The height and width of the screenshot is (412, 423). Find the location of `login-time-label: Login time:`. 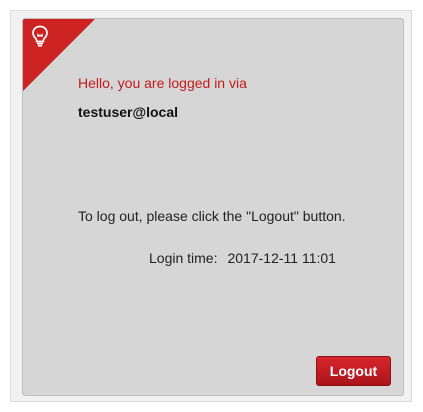

login-time-label: Login time: is located at coordinates (183, 258).